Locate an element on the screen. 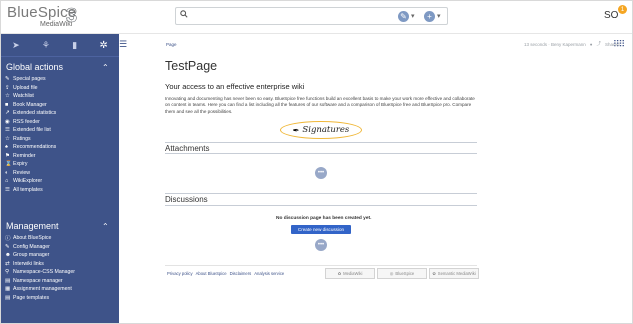 The height and width of the screenshot is (324, 633). sidebar-item-label: Special pages is located at coordinates (29, 79).